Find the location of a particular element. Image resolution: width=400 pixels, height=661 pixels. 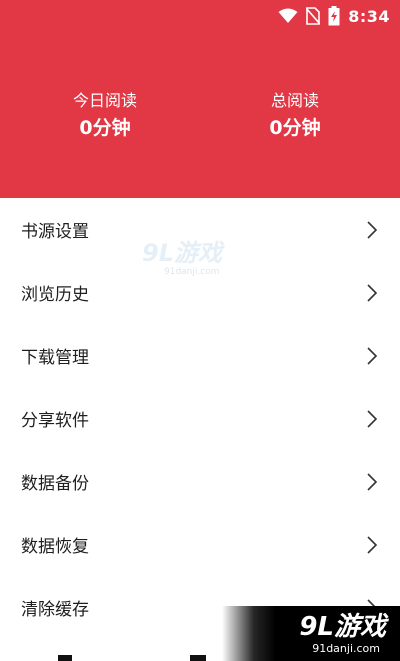

battery-charging-icon is located at coordinates (334, 16).